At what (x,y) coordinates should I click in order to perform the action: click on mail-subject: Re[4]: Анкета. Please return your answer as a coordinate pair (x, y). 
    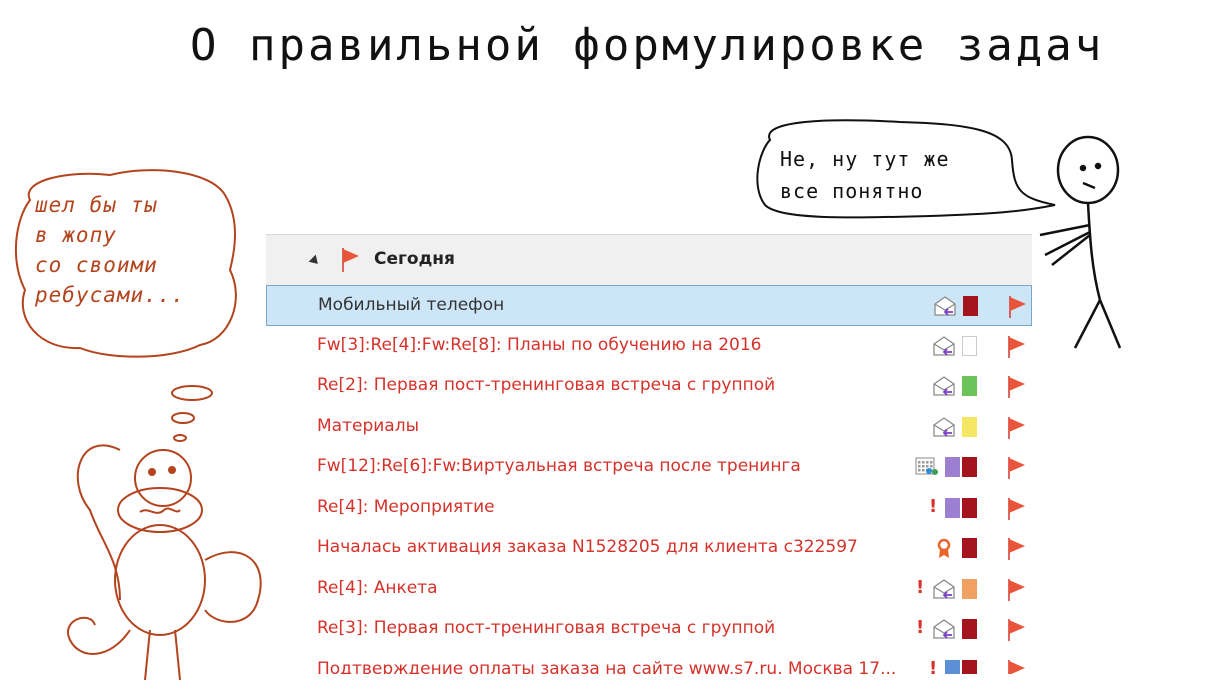
    Looking at the image, I should click on (377, 587).